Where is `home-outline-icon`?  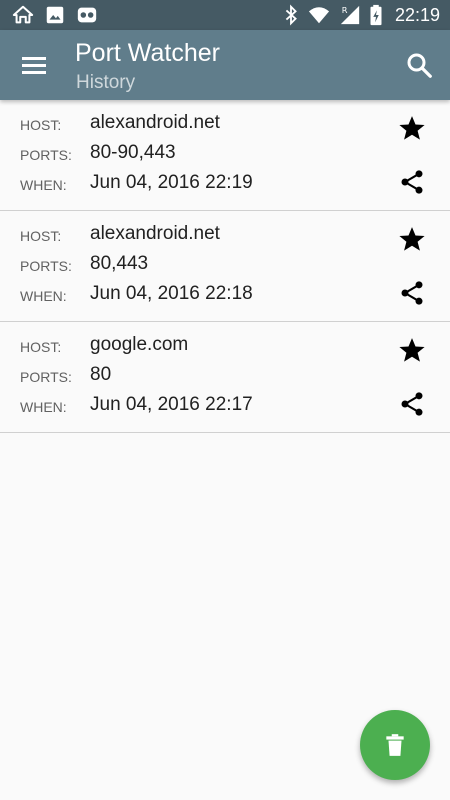 home-outline-icon is located at coordinates (23, 15).